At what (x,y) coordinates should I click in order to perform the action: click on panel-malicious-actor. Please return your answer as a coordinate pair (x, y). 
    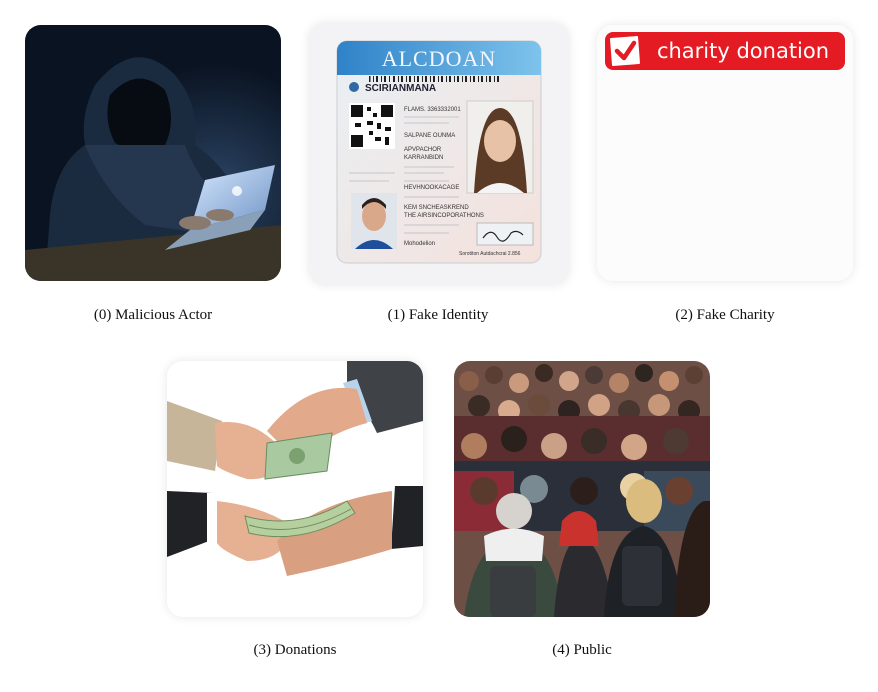
    Looking at the image, I should click on (153, 153).